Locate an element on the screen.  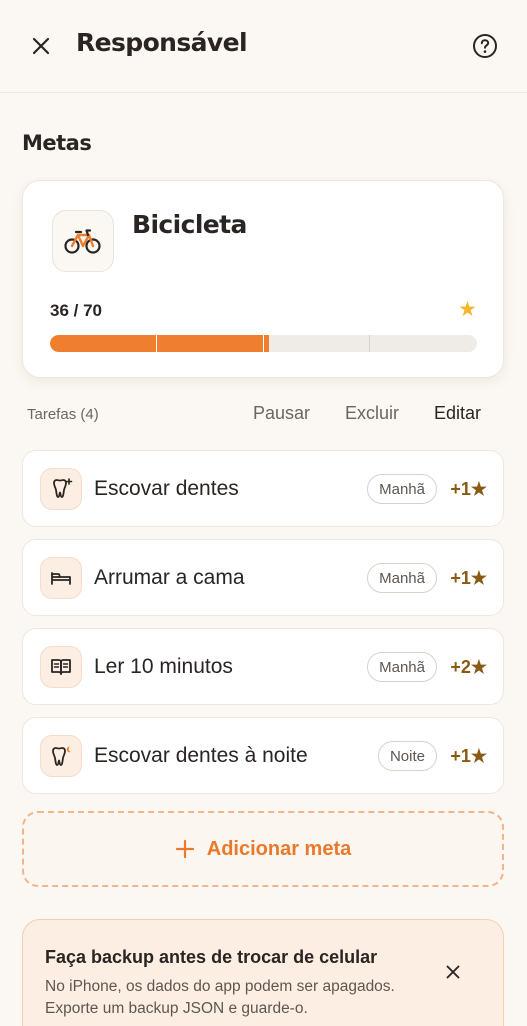
bicycle-icon is located at coordinates (82, 241).